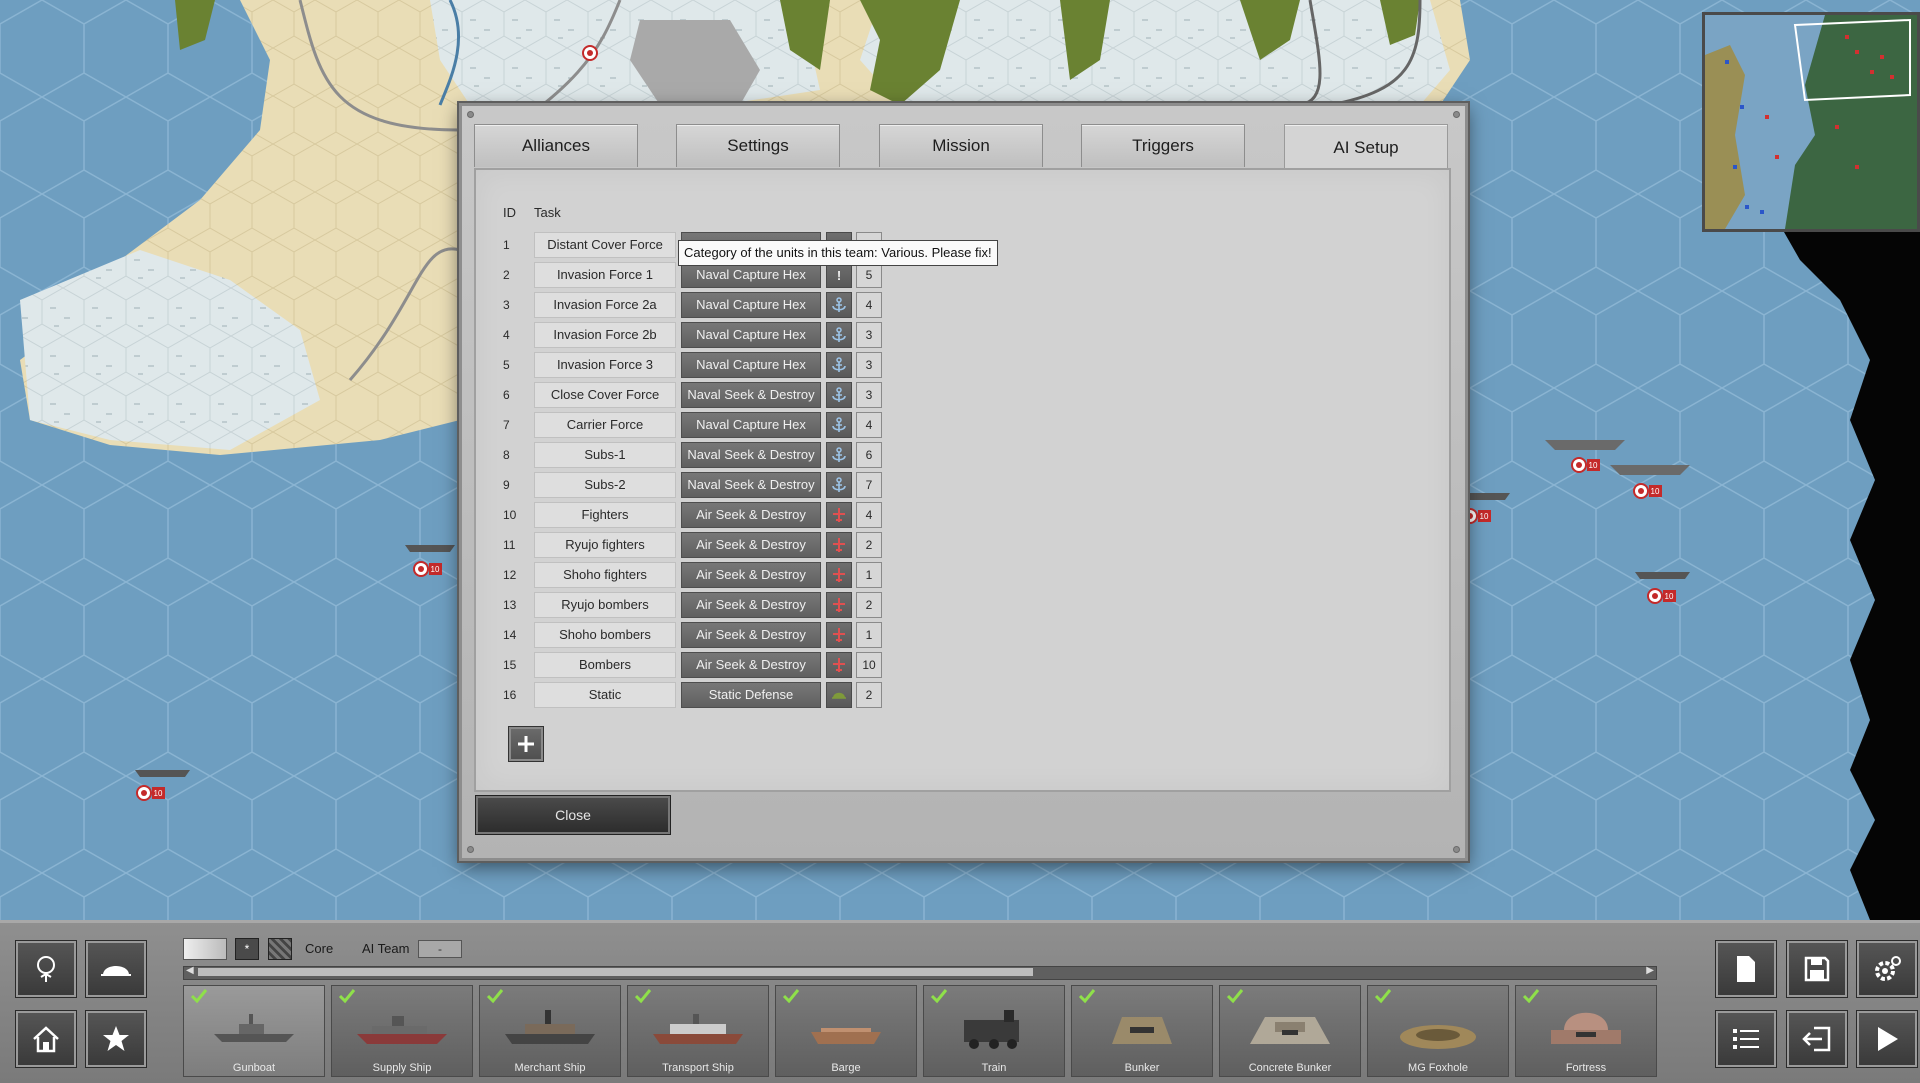 The image size is (1920, 1083). I want to click on unit-scrollbar: ◀ ▶, so click(920, 972).